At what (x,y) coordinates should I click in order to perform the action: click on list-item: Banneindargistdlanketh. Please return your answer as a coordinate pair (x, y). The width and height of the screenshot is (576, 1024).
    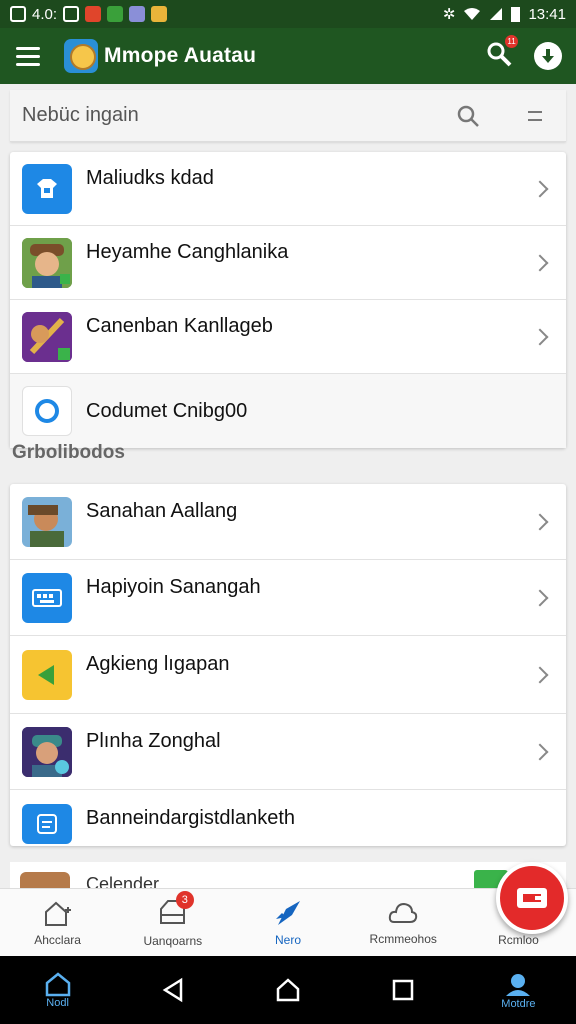
    Looking at the image, I should click on (288, 818).